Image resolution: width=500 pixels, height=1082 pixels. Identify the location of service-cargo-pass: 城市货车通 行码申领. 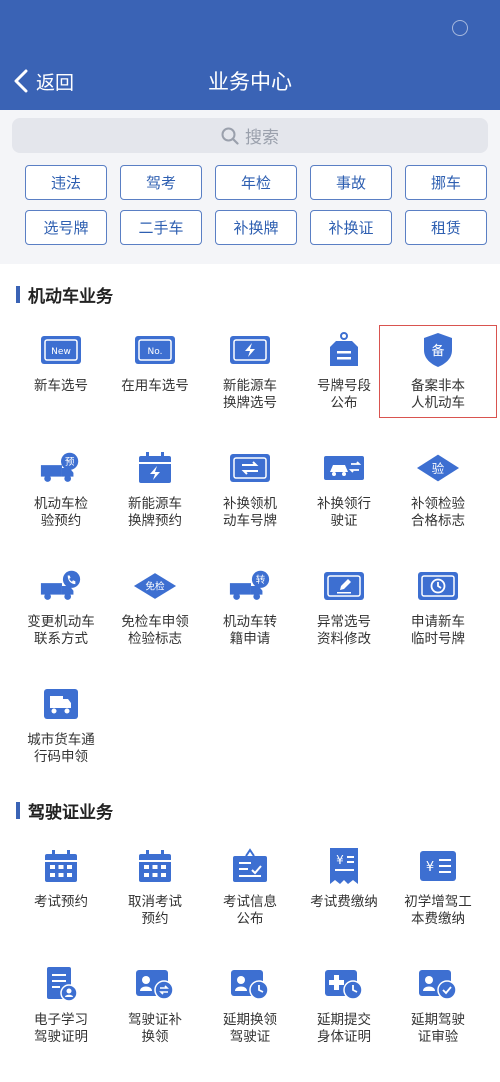
(61, 725).